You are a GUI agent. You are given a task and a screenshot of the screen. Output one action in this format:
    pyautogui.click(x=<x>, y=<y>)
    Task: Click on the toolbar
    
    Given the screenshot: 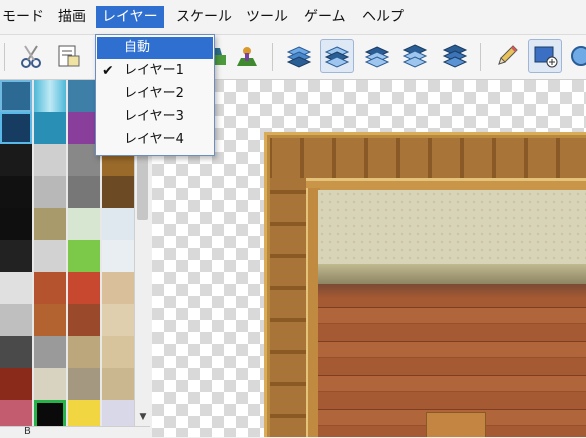 What is the action you would take?
    pyautogui.click(x=293, y=57)
    